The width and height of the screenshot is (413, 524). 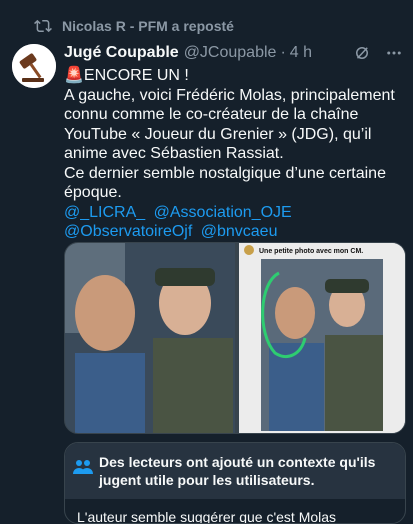 What do you see at coordinates (223, 212) in the screenshot?
I see `mention-link: @Association_OJE` at bounding box center [223, 212].